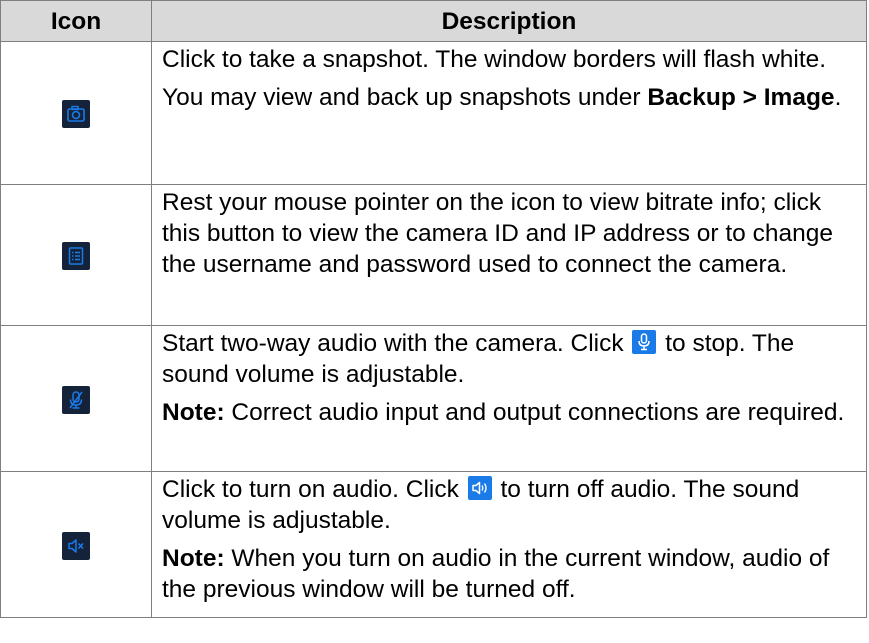 This screenshot has height=643, width=869. What do you see at coordinates (405, 97) in the screenshot?
I see `text-segment: You may view and back up snapshots under` at bounding box center [405, 97].